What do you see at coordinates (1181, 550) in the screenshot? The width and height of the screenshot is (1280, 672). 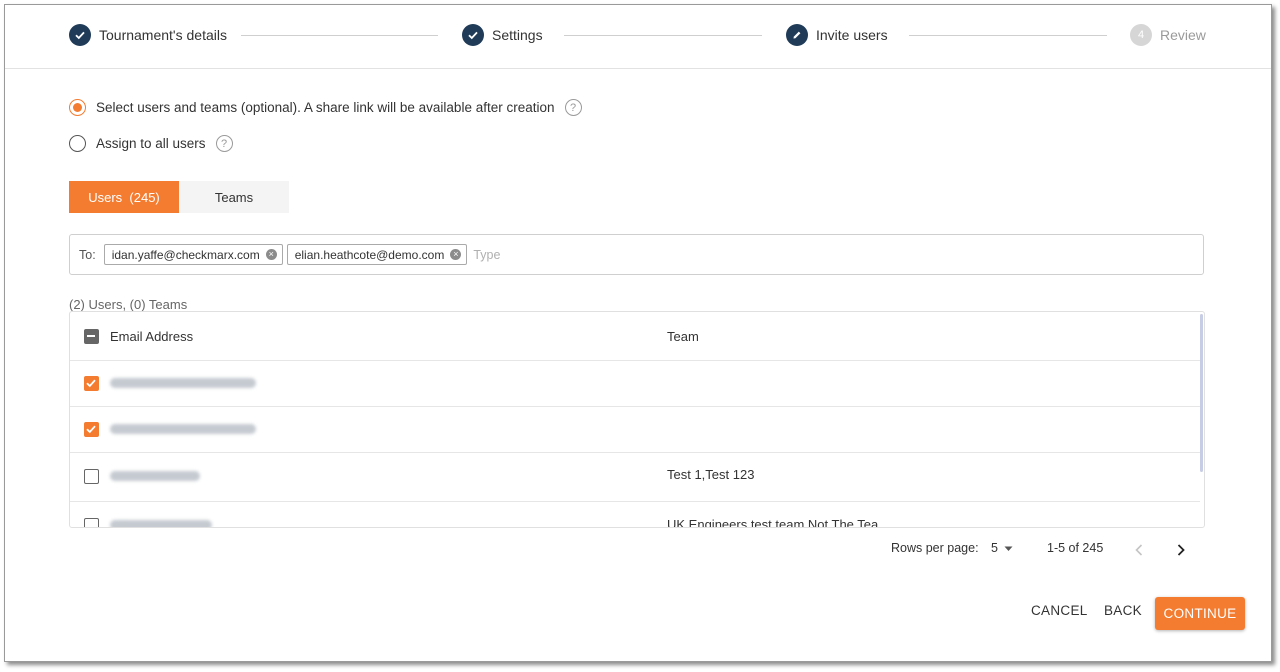 I see `chevron-right-icon` at bounding box center [1181, 550].